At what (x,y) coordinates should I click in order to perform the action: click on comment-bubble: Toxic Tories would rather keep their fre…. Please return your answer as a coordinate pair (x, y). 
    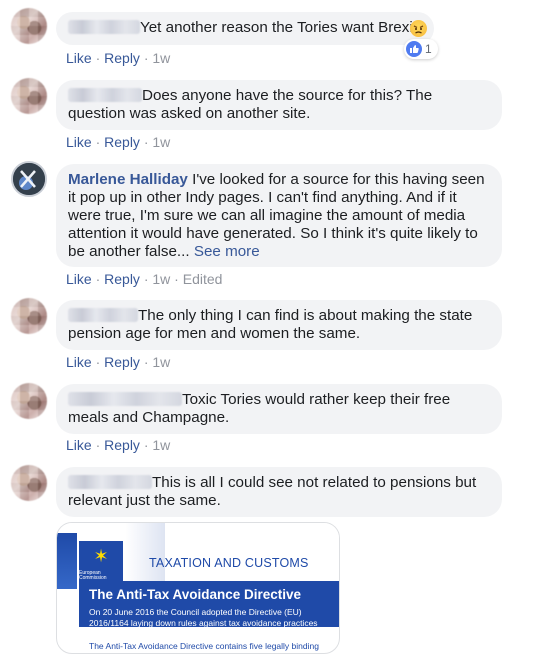
    Looking at the image, I should click on (279, 409).